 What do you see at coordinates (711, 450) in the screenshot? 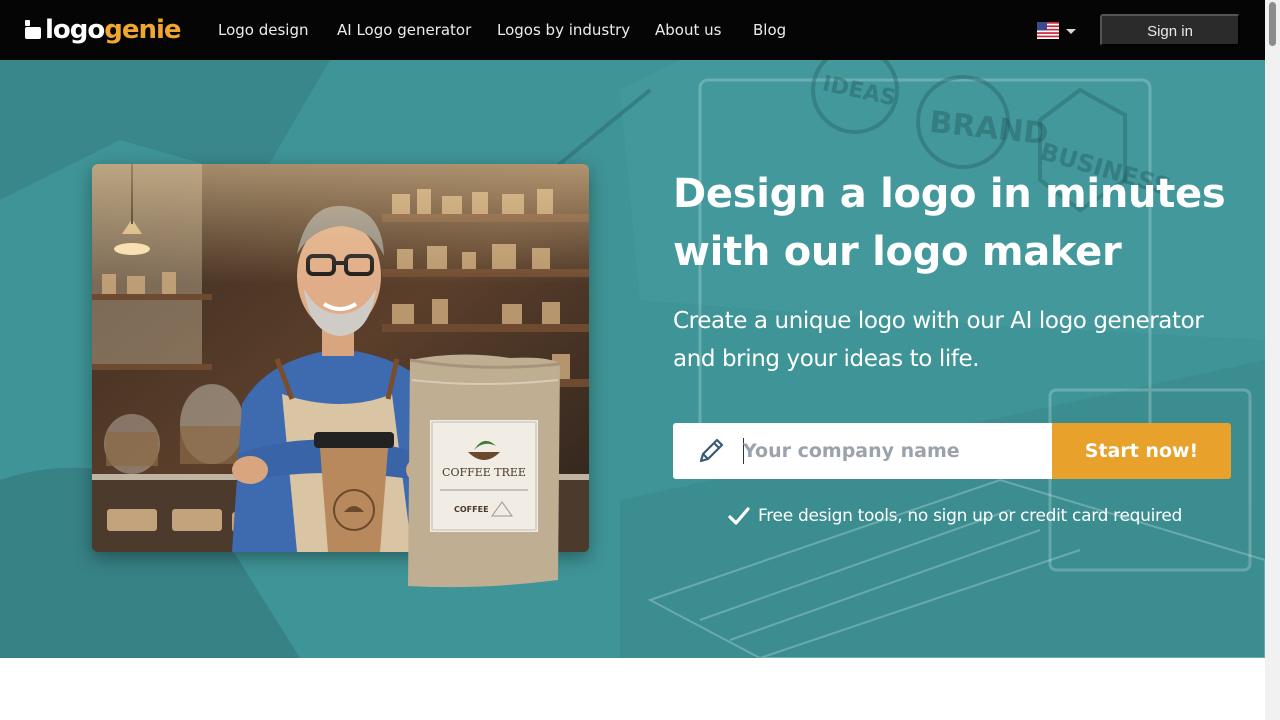
I see `pencil-icon` at bounding box center [711, 450].